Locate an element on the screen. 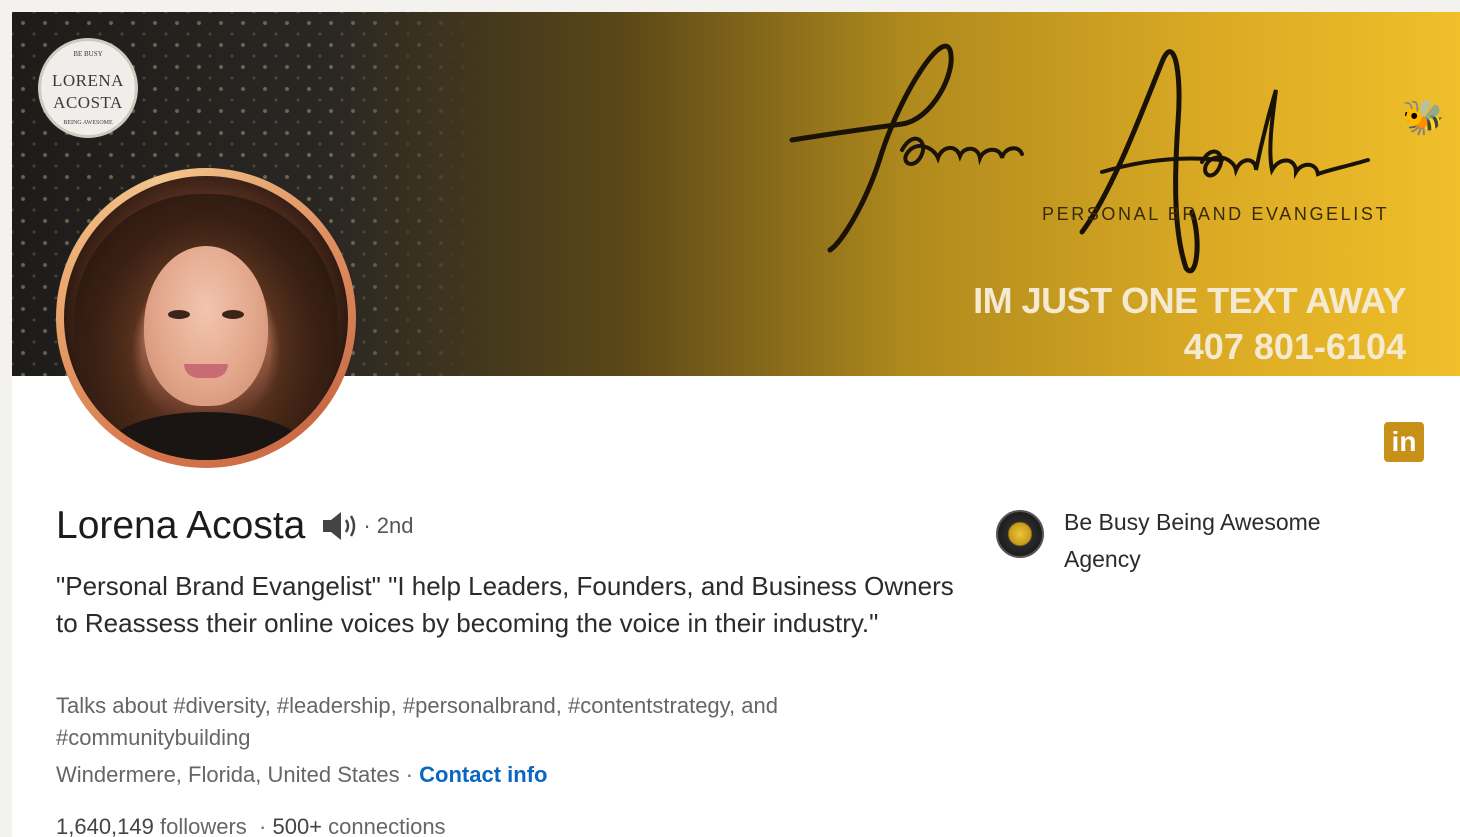 The image size is (1460, 837). name-row: Lorena Acosta · 2nd is located at coordinates (235, 526).